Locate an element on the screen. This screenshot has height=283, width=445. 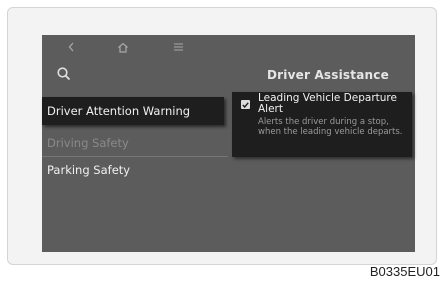
menu-item-driving-safety: Driving Safety is located at coordinates (136, 143).